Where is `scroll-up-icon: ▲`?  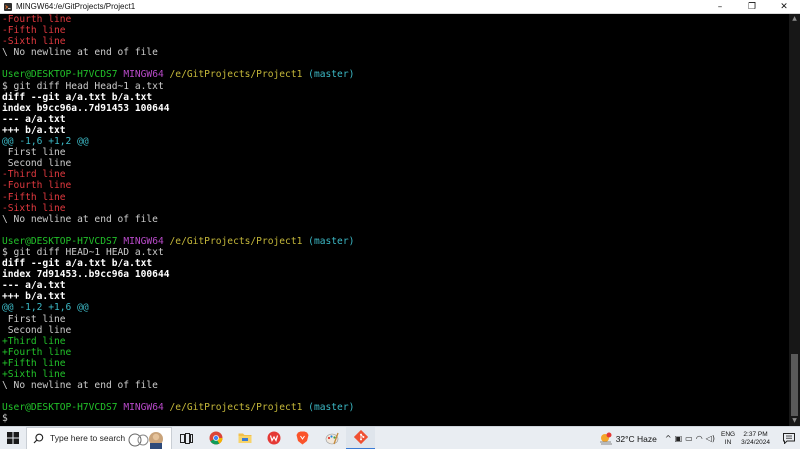
scroll-up-icon: ▲ is located at coordinates (794, 19).